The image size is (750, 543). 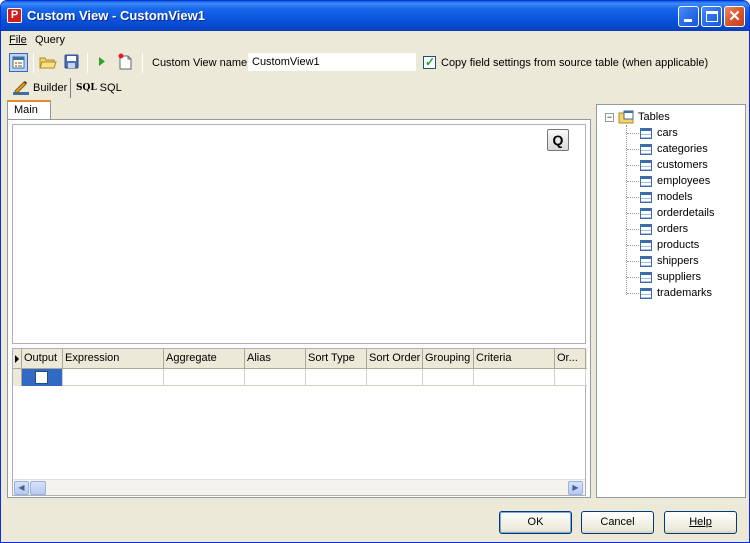 I want to click on open-button, so click(x=48, y=62).